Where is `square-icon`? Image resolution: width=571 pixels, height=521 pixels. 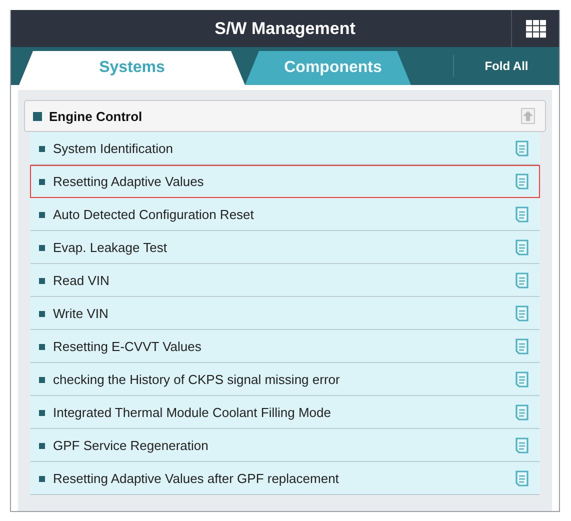 square-icon is located at coordinates (37, 116).